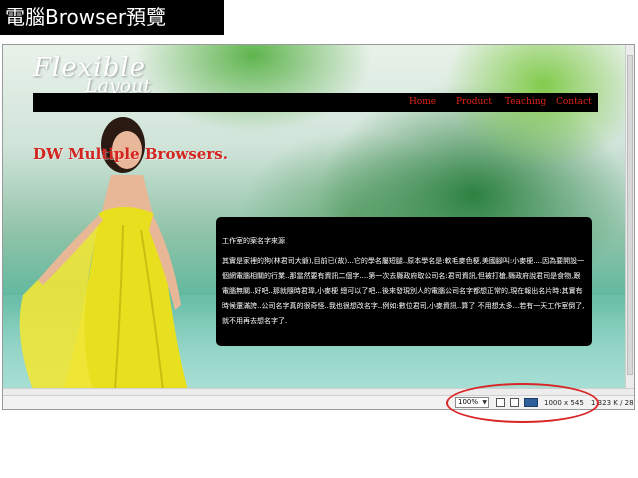 The width and height of the screenshot is (638, 478). Describe the element at coordinates (474, 102) in the screenshot. I see `nav-link-product: Product` at that location.